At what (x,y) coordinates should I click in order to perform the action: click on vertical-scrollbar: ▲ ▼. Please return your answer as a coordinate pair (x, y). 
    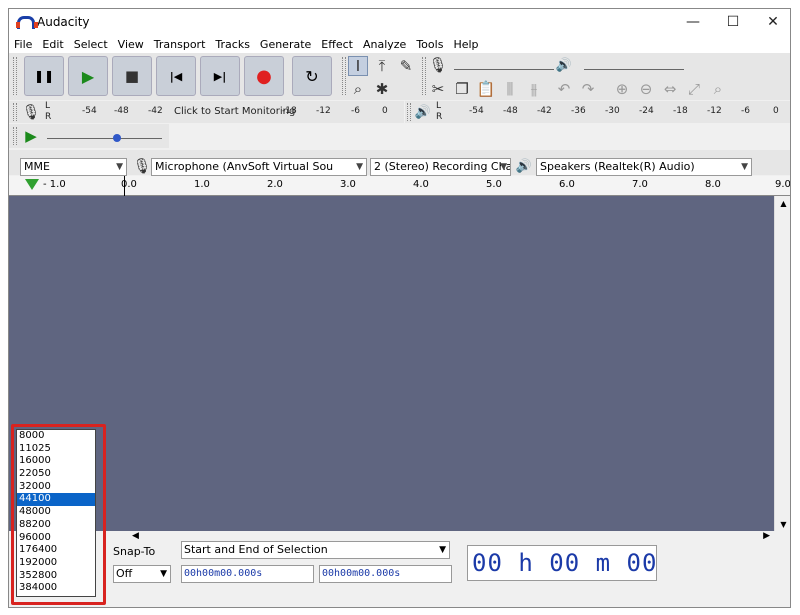
    Looking at the image, I should click on (782, 363).